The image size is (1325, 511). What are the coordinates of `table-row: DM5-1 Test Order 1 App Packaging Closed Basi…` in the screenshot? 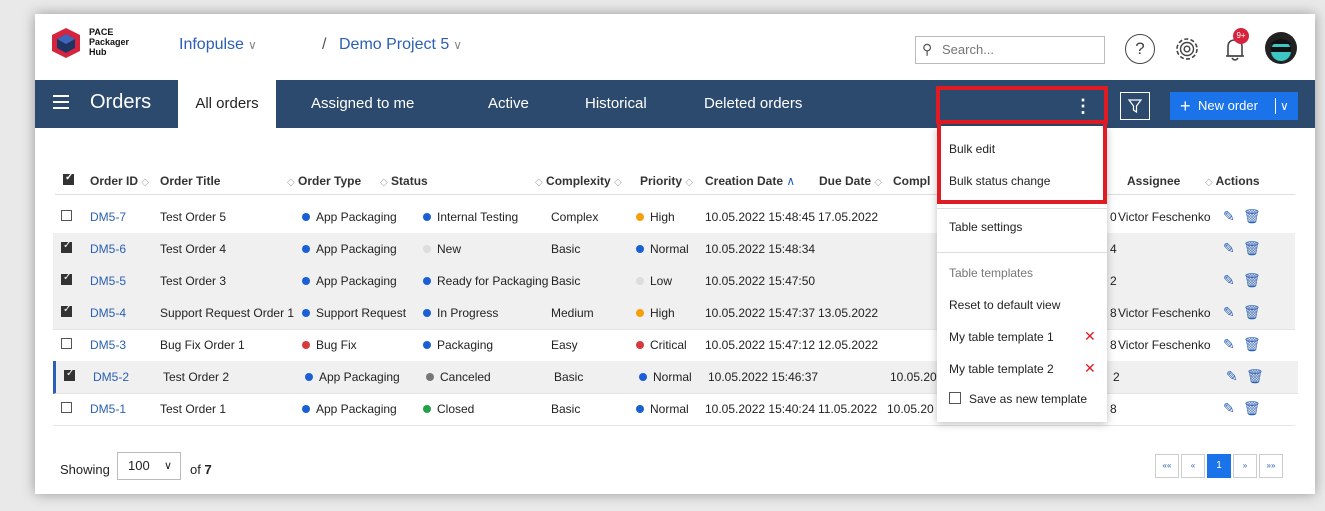 It's located at (674, 409).